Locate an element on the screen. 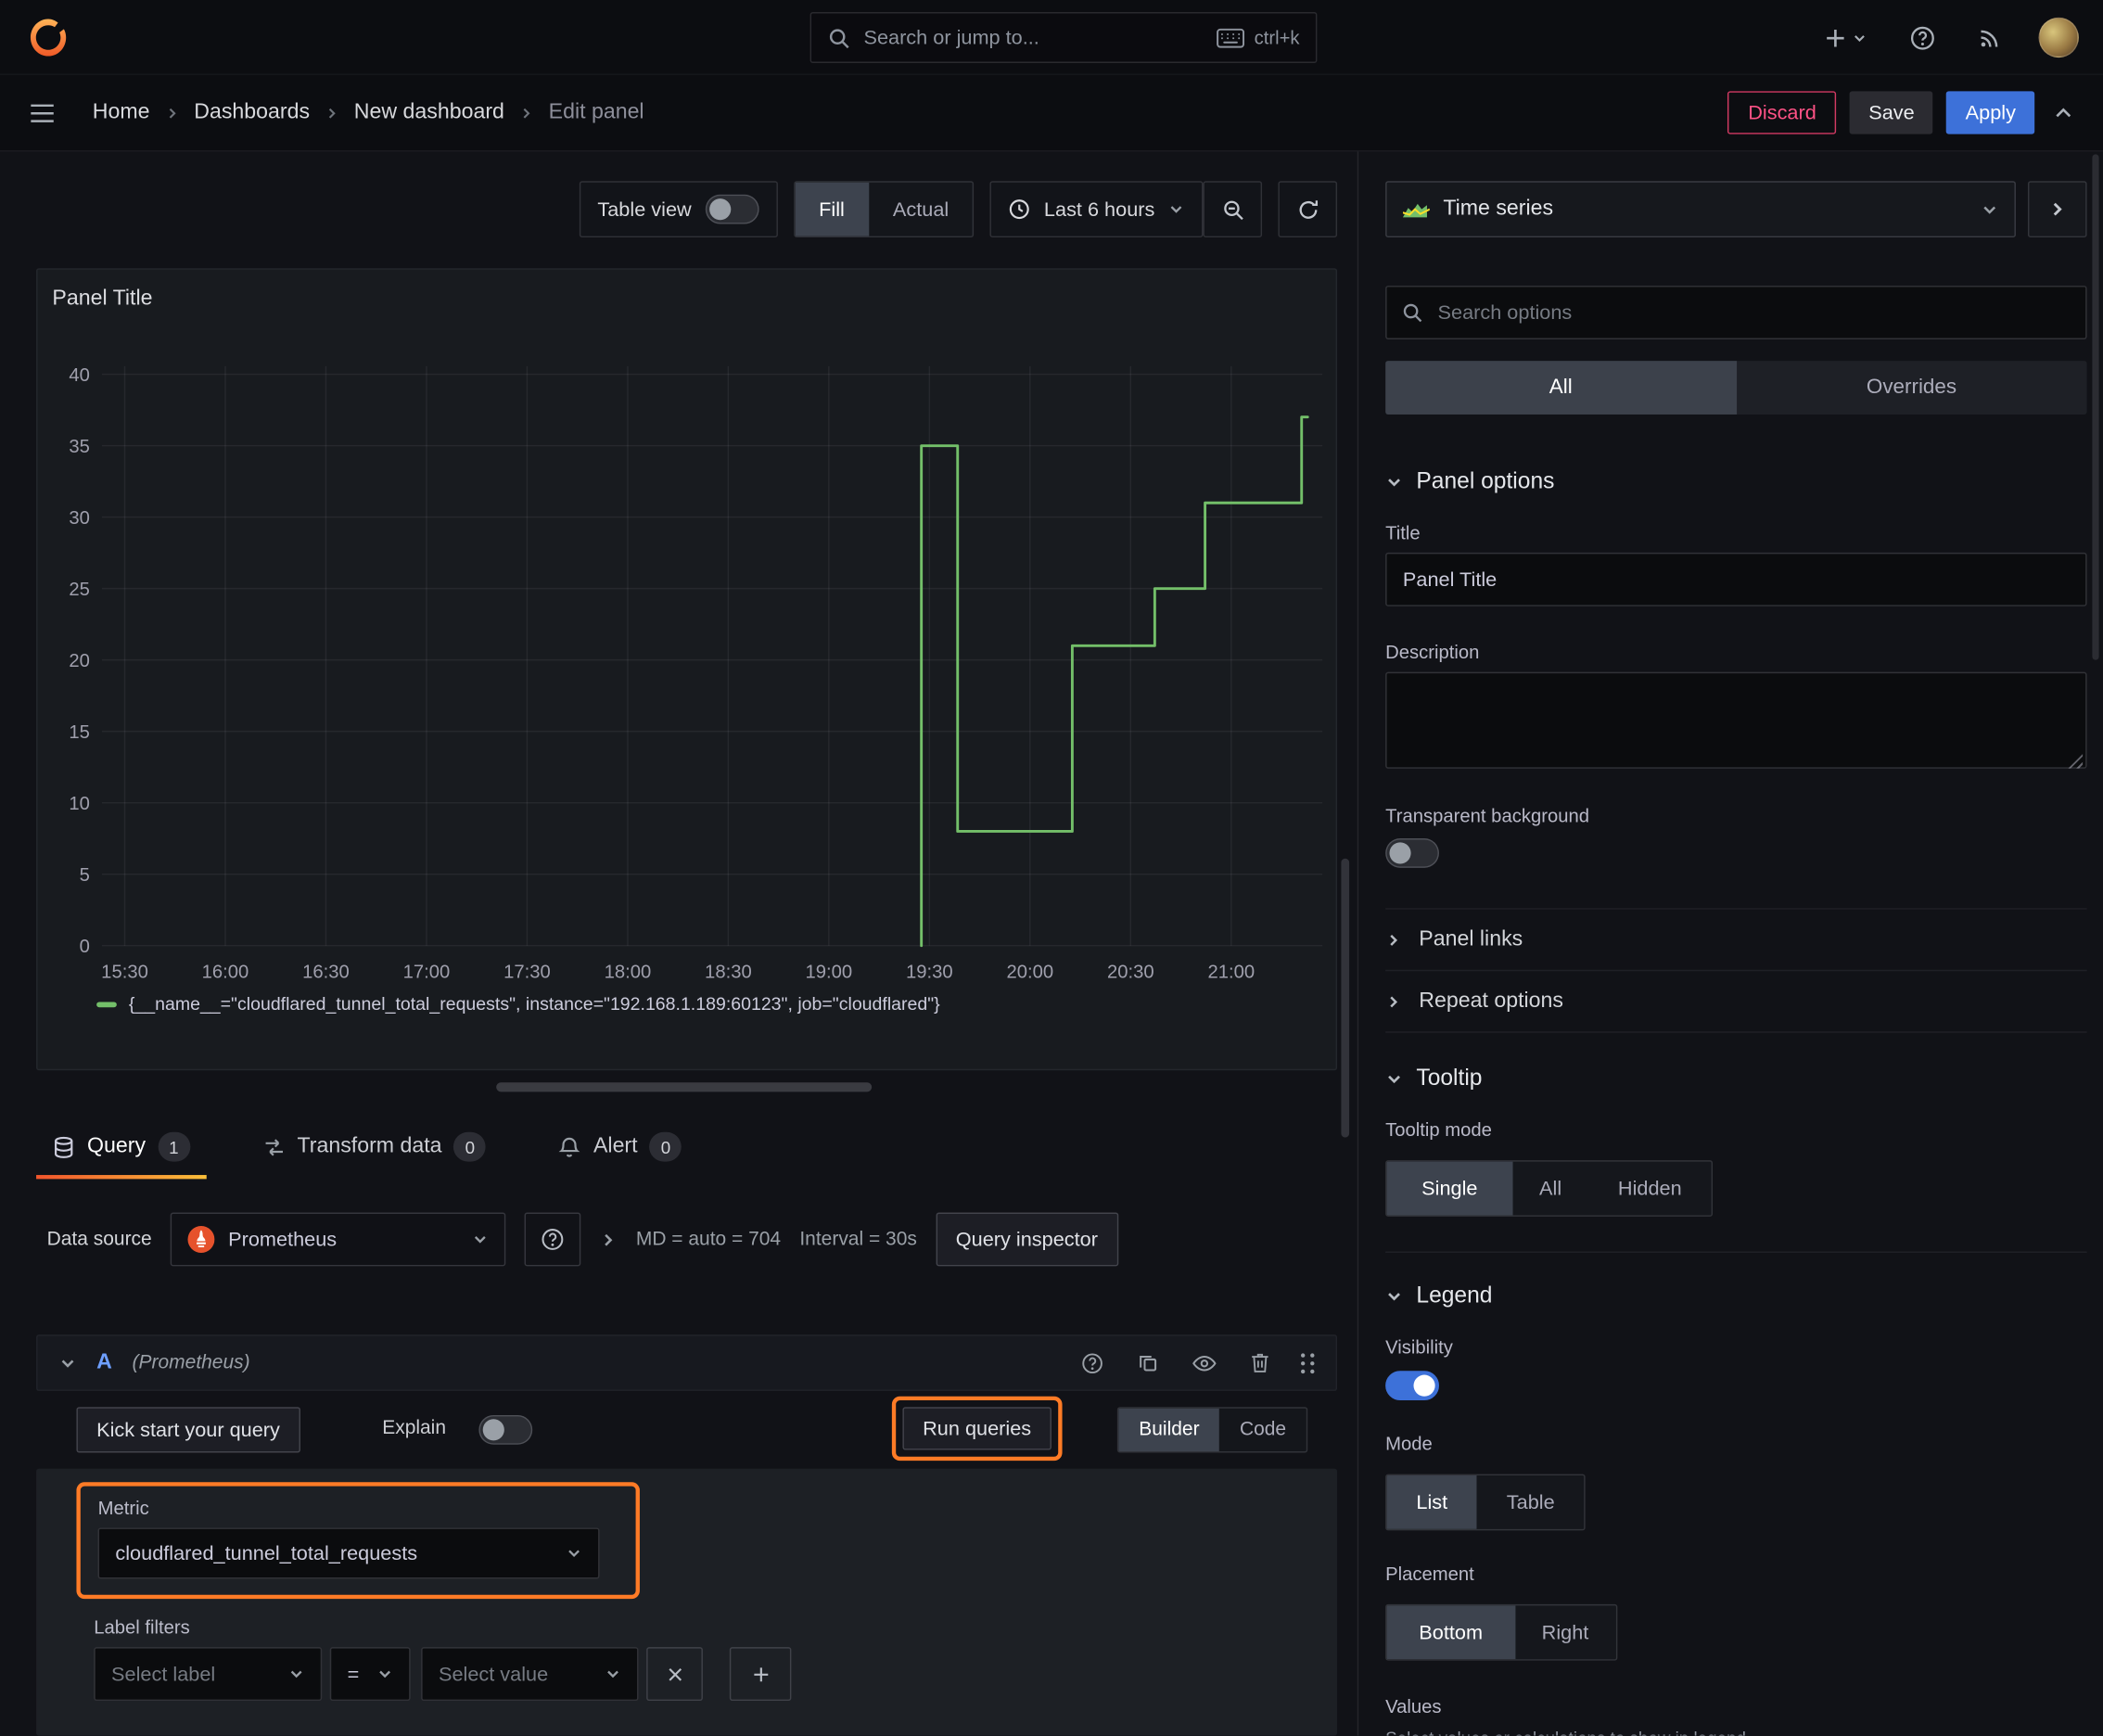  breadcrumb-dashboards: Dashboards is located at coordinates (252, 112).